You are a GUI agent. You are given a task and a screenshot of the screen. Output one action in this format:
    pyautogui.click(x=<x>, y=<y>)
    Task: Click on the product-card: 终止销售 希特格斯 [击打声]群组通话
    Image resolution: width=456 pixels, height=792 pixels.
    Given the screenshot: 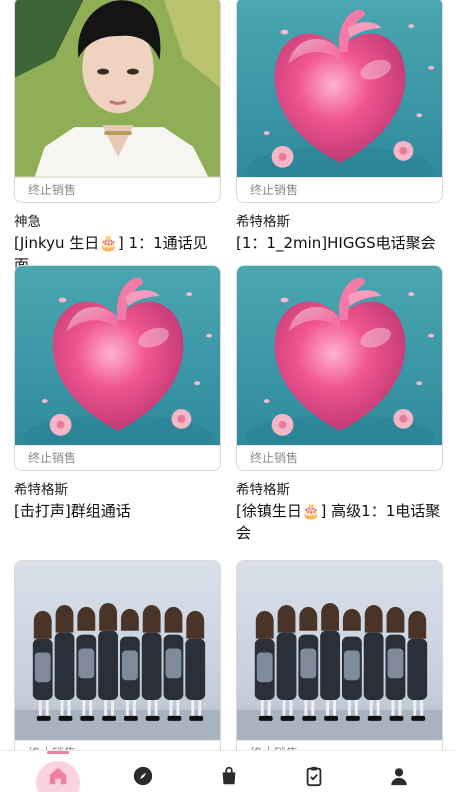 What is the action you would take?
    pyautogui.click(x=117, y=393)
    